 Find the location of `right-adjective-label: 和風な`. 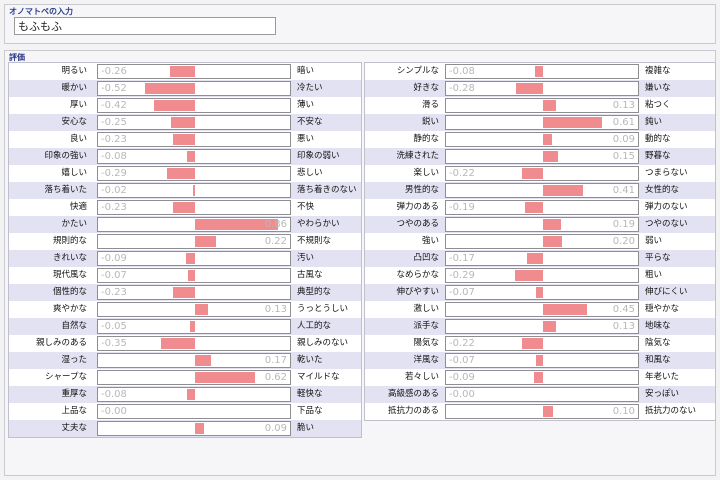

right-adjective-label: 和風な is located at coordinates (658, 360).